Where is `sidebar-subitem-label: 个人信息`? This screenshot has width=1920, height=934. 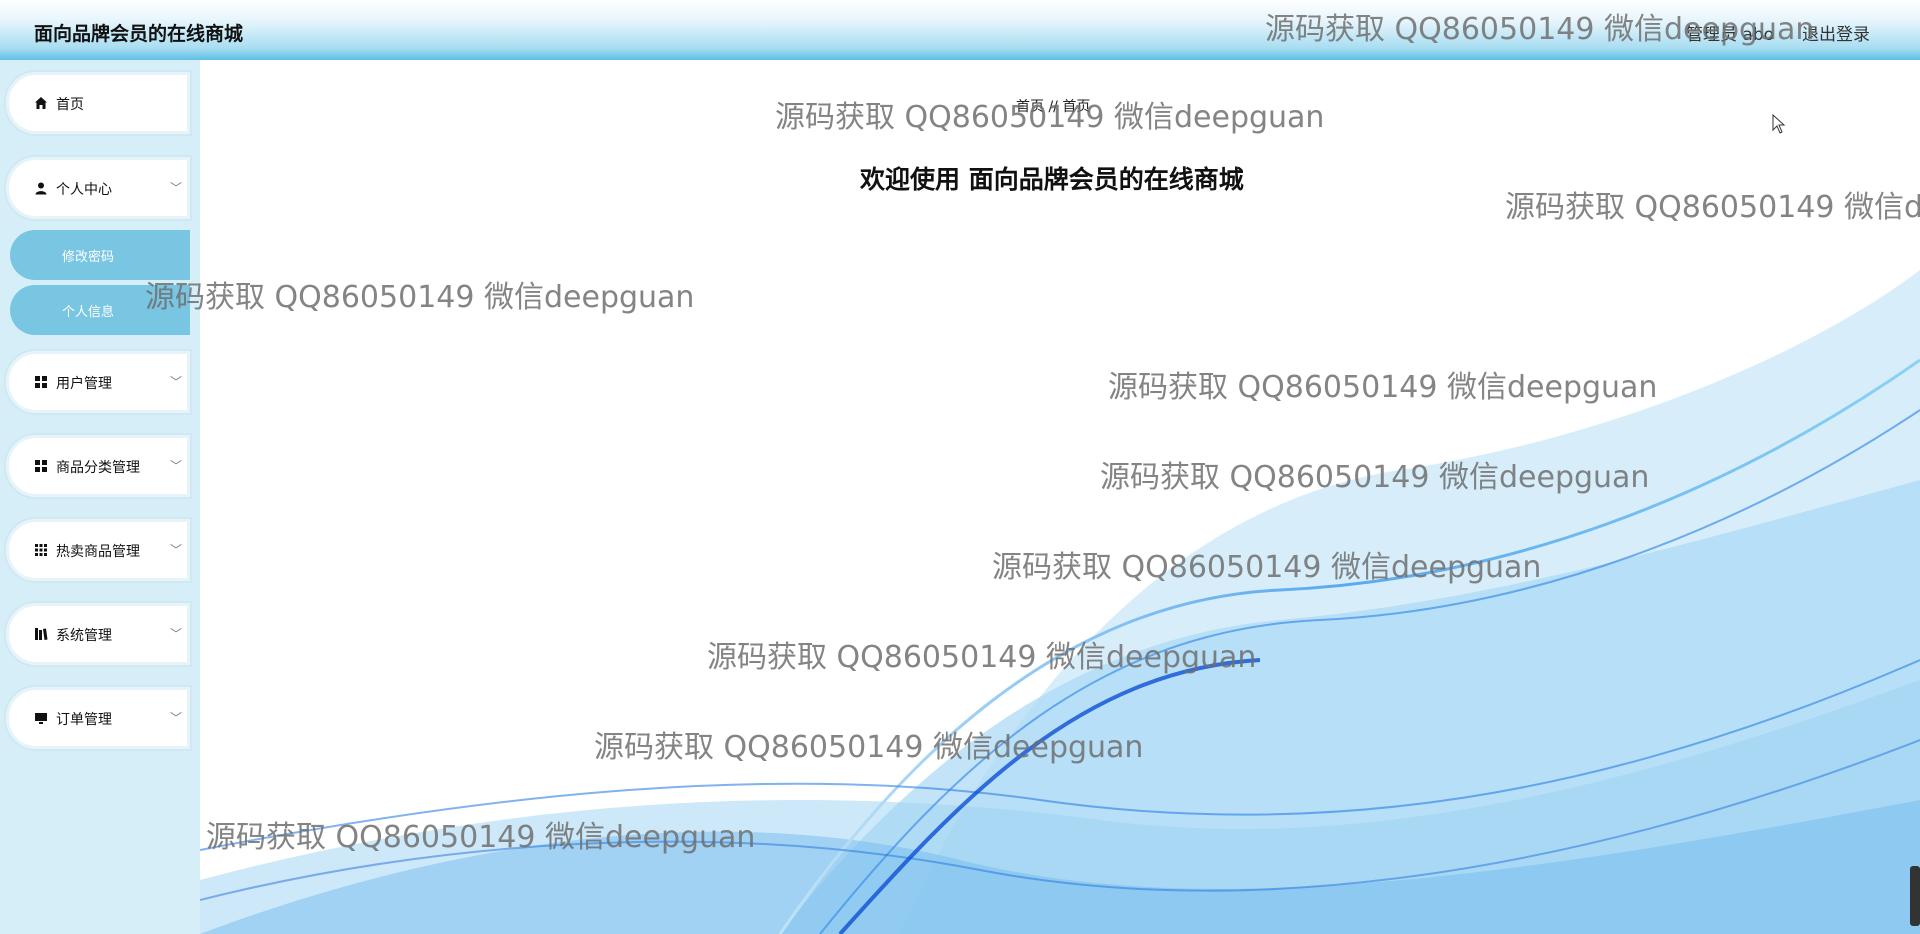
sidebar-subitem-label: 个人信息 is located at coordinates (88, 312).